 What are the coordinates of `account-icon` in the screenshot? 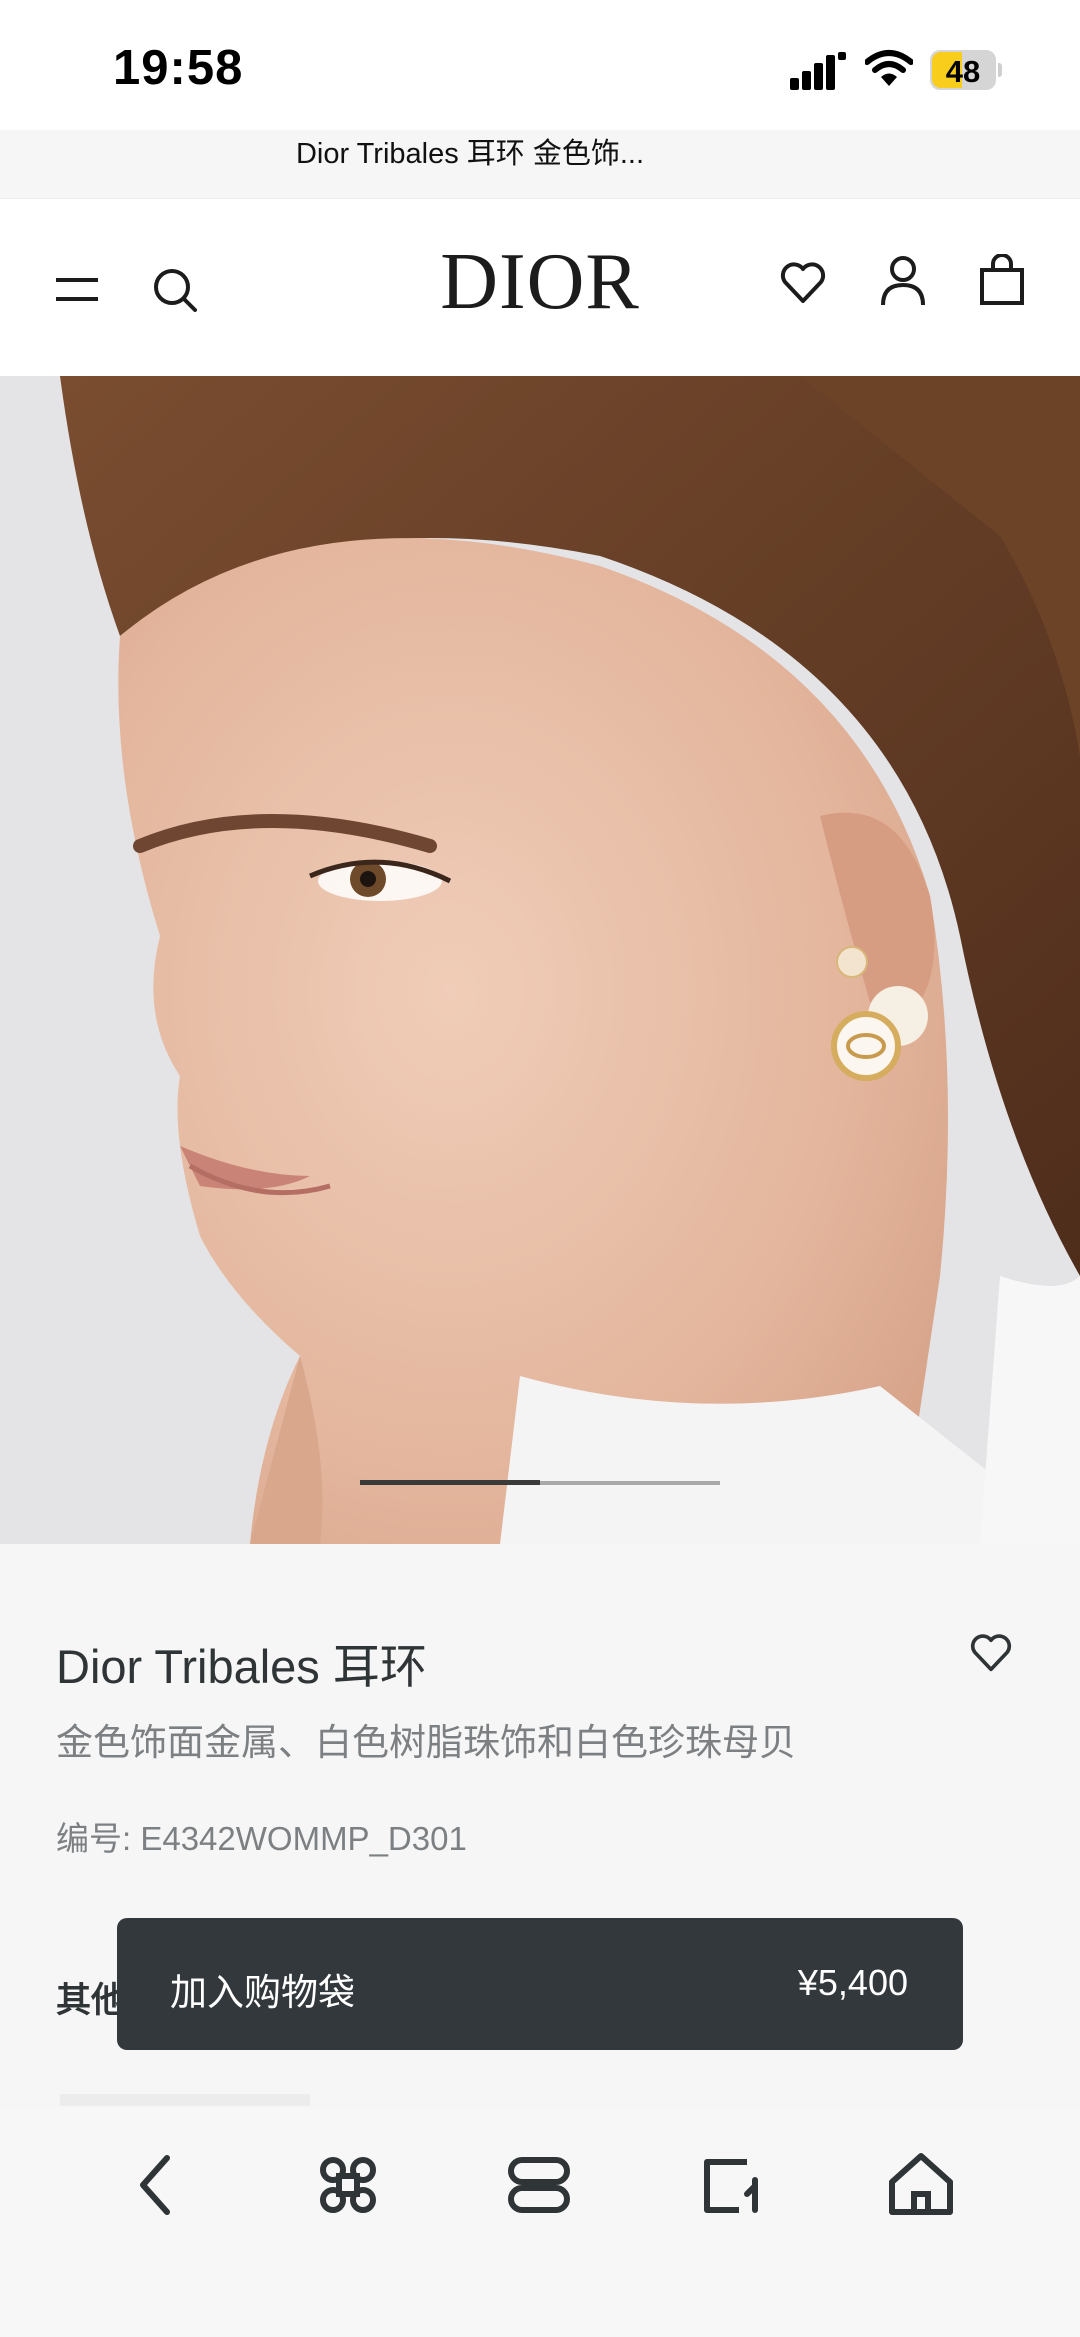 It's located at (903, 281).